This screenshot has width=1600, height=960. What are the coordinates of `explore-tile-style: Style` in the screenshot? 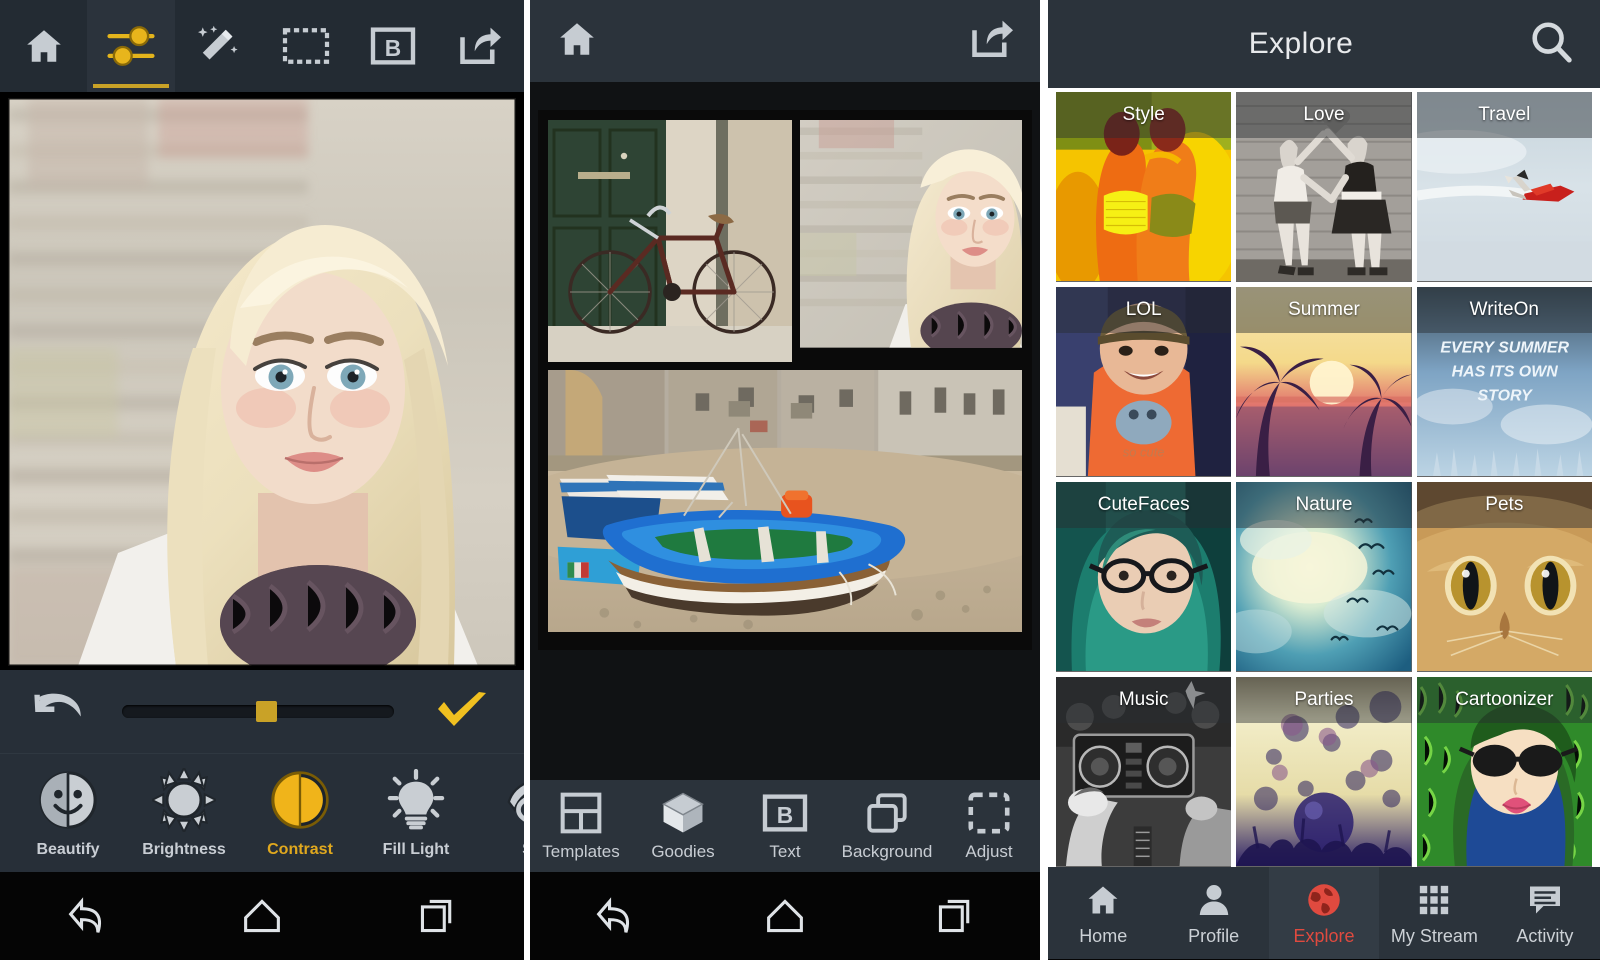 It's located at (1144, 187).